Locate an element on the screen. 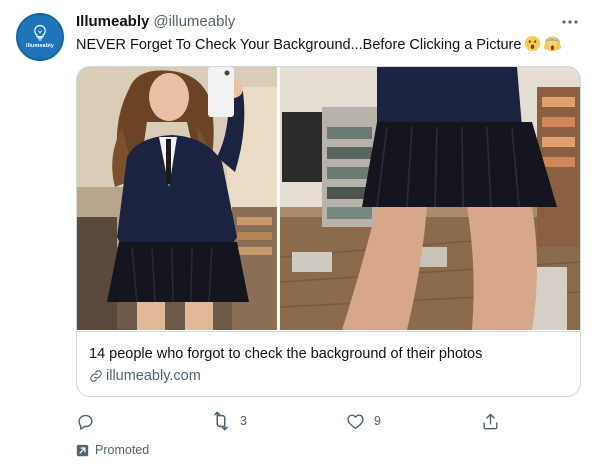  retweet-icon is located at coordinates (221, 421).